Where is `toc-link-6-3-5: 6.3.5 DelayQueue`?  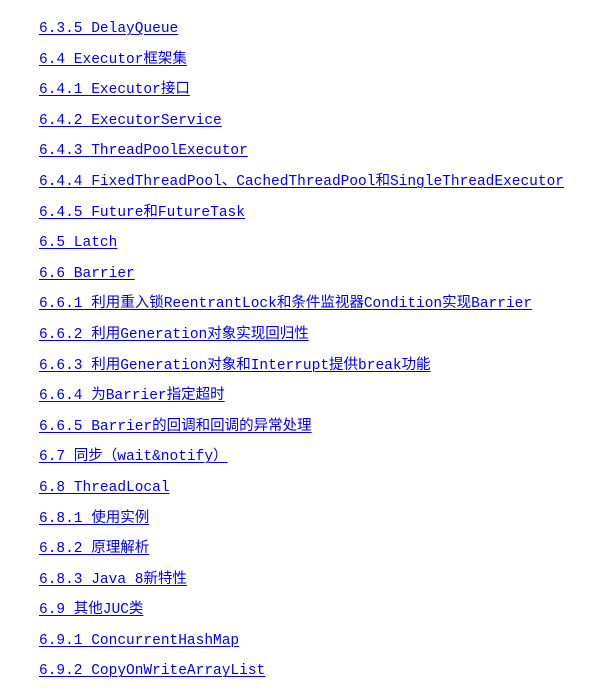
toc-link-6-3-5: 6.3.5 DelayQueue is located at coordinates (108, 29).